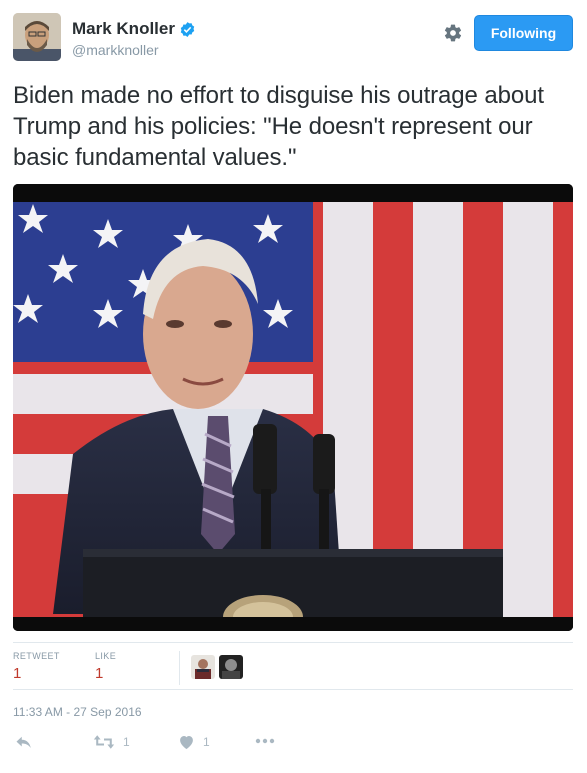 The width and height of the screenshot is (587, 773). What do you see at coordinates (293, 666) in the screenshot?
I see `tweet-stats: RETWEET 1 LIKE 1` at bounding box center [293, 666].